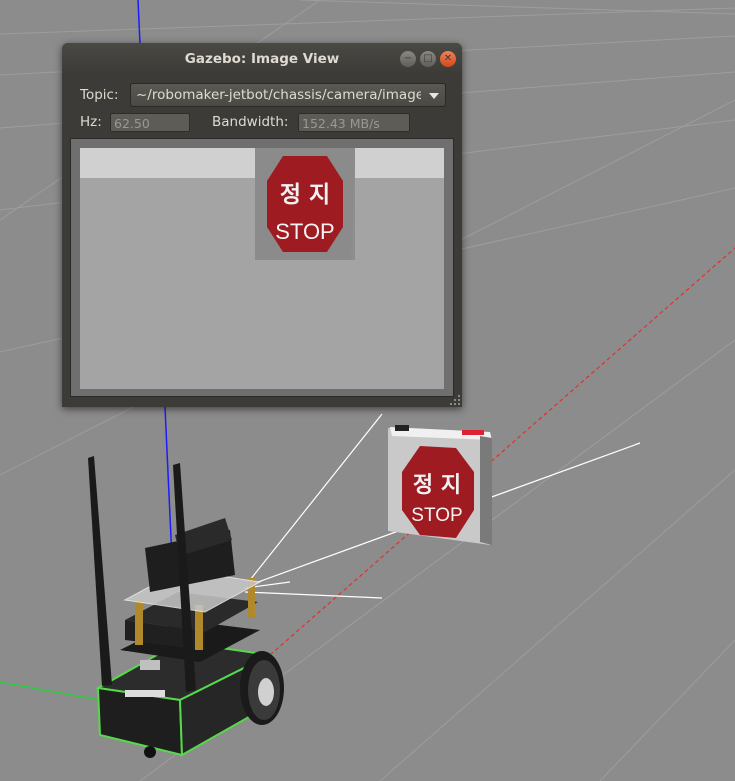  I want to click on resize-grip-icon, so click(455, 400).